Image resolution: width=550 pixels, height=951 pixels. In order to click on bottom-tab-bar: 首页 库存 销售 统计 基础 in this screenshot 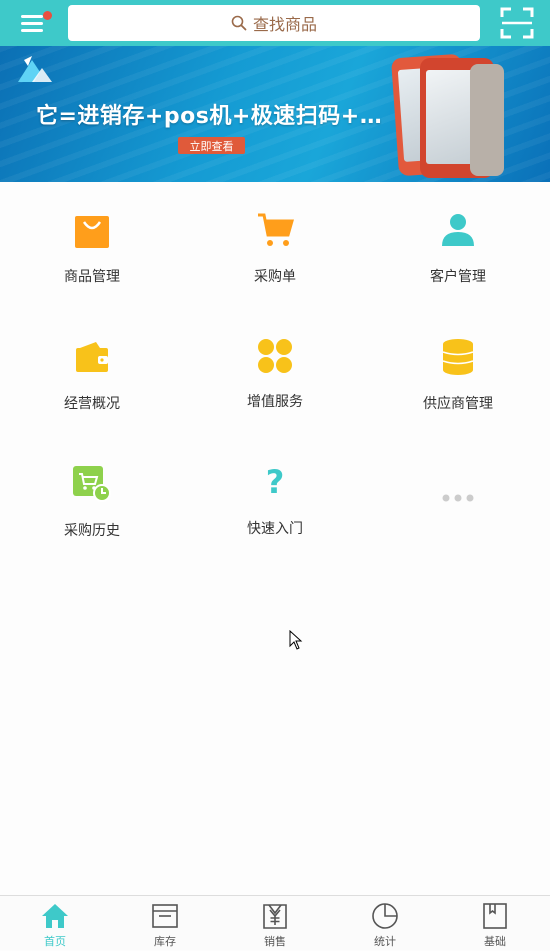, I will do `click(275, 922)`.